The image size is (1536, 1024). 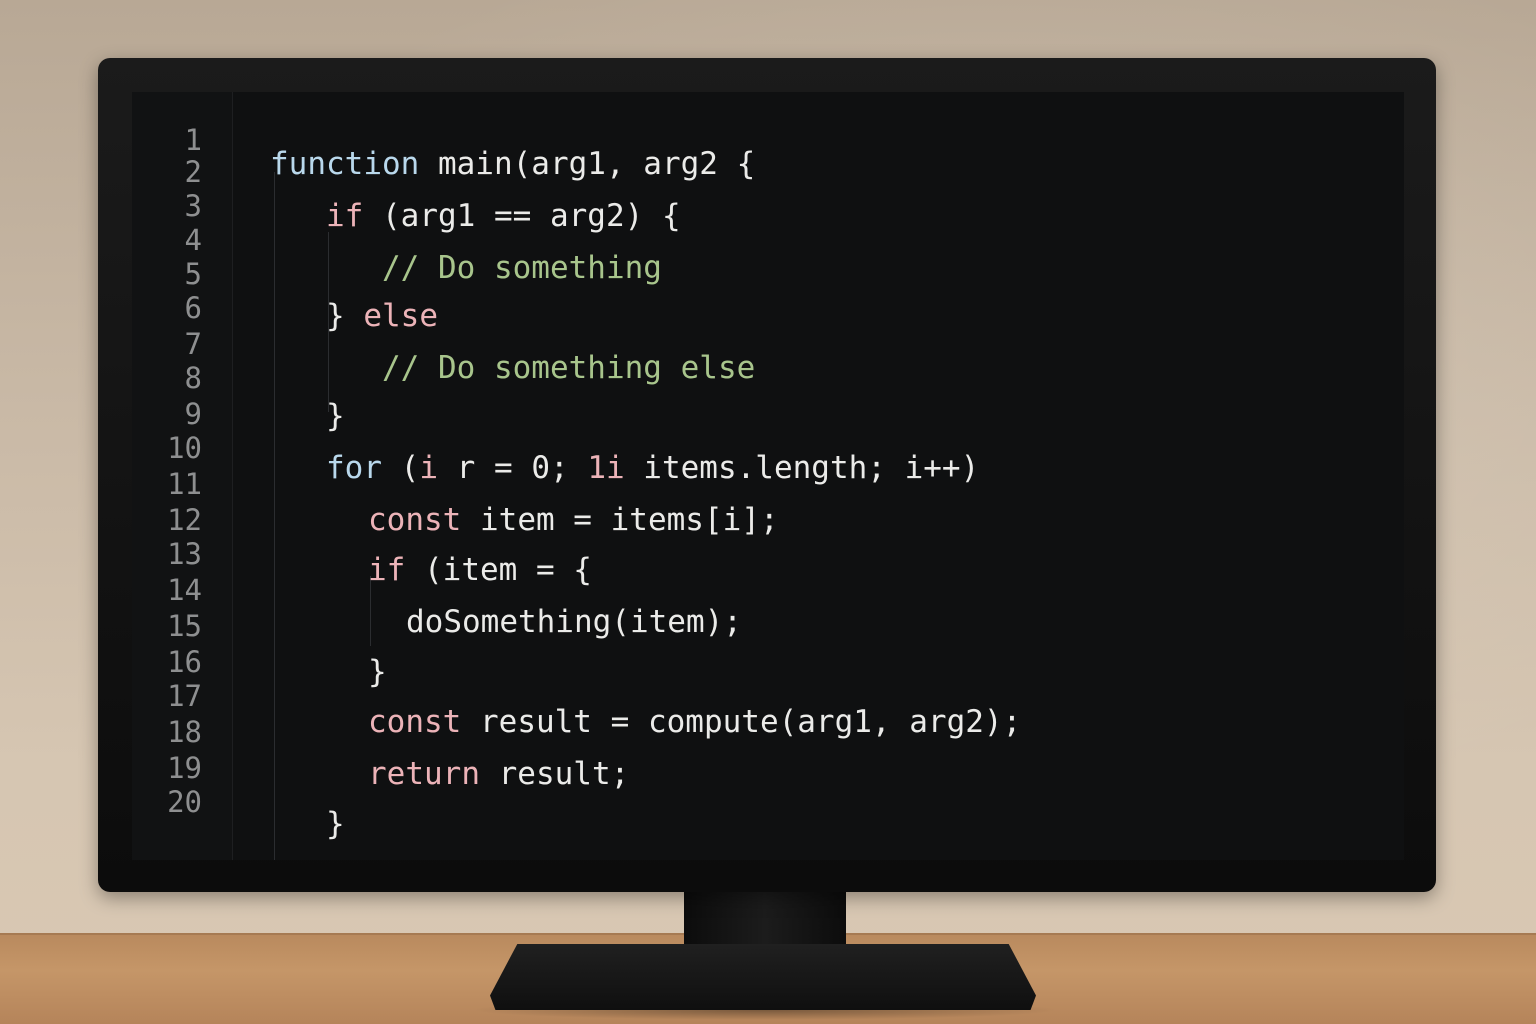 I want to click on code-text: main(arg1, arg2 {, so click(x=587, y=164).